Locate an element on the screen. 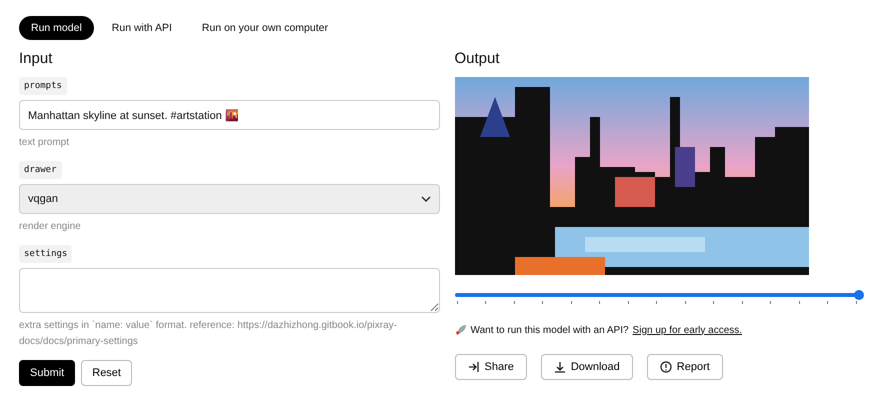 This screenshot has width=870, height=420. form-button: Reset is located at coordinates (106, 373).